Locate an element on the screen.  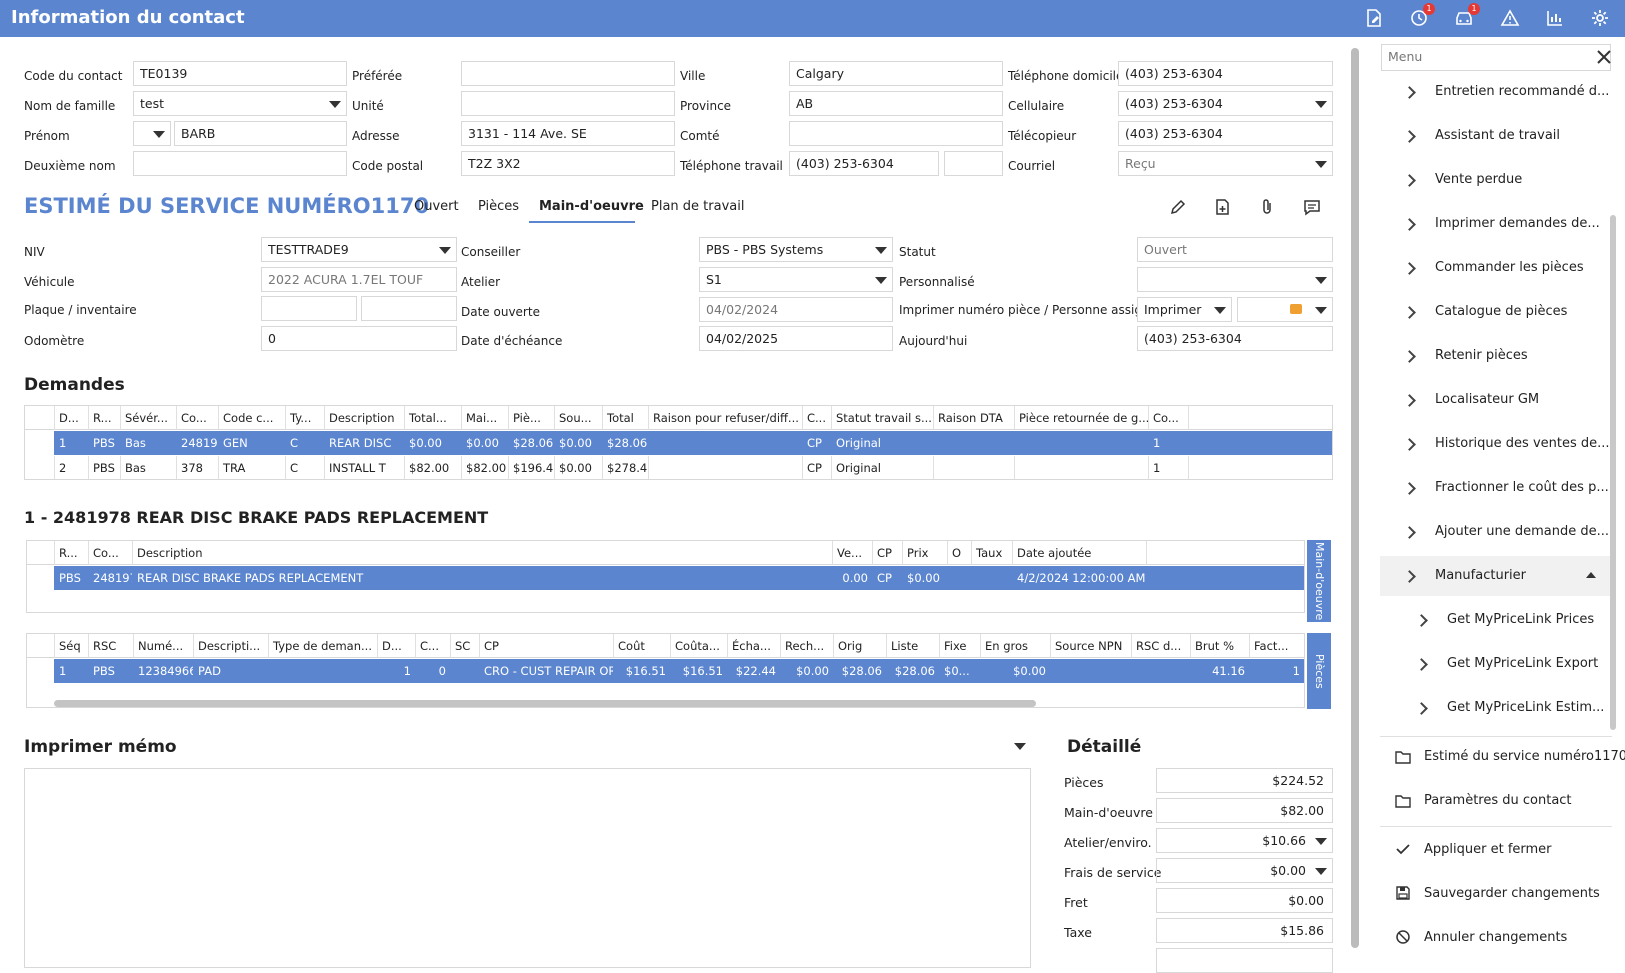
inventaire-field is located at coordinates (409, 308).